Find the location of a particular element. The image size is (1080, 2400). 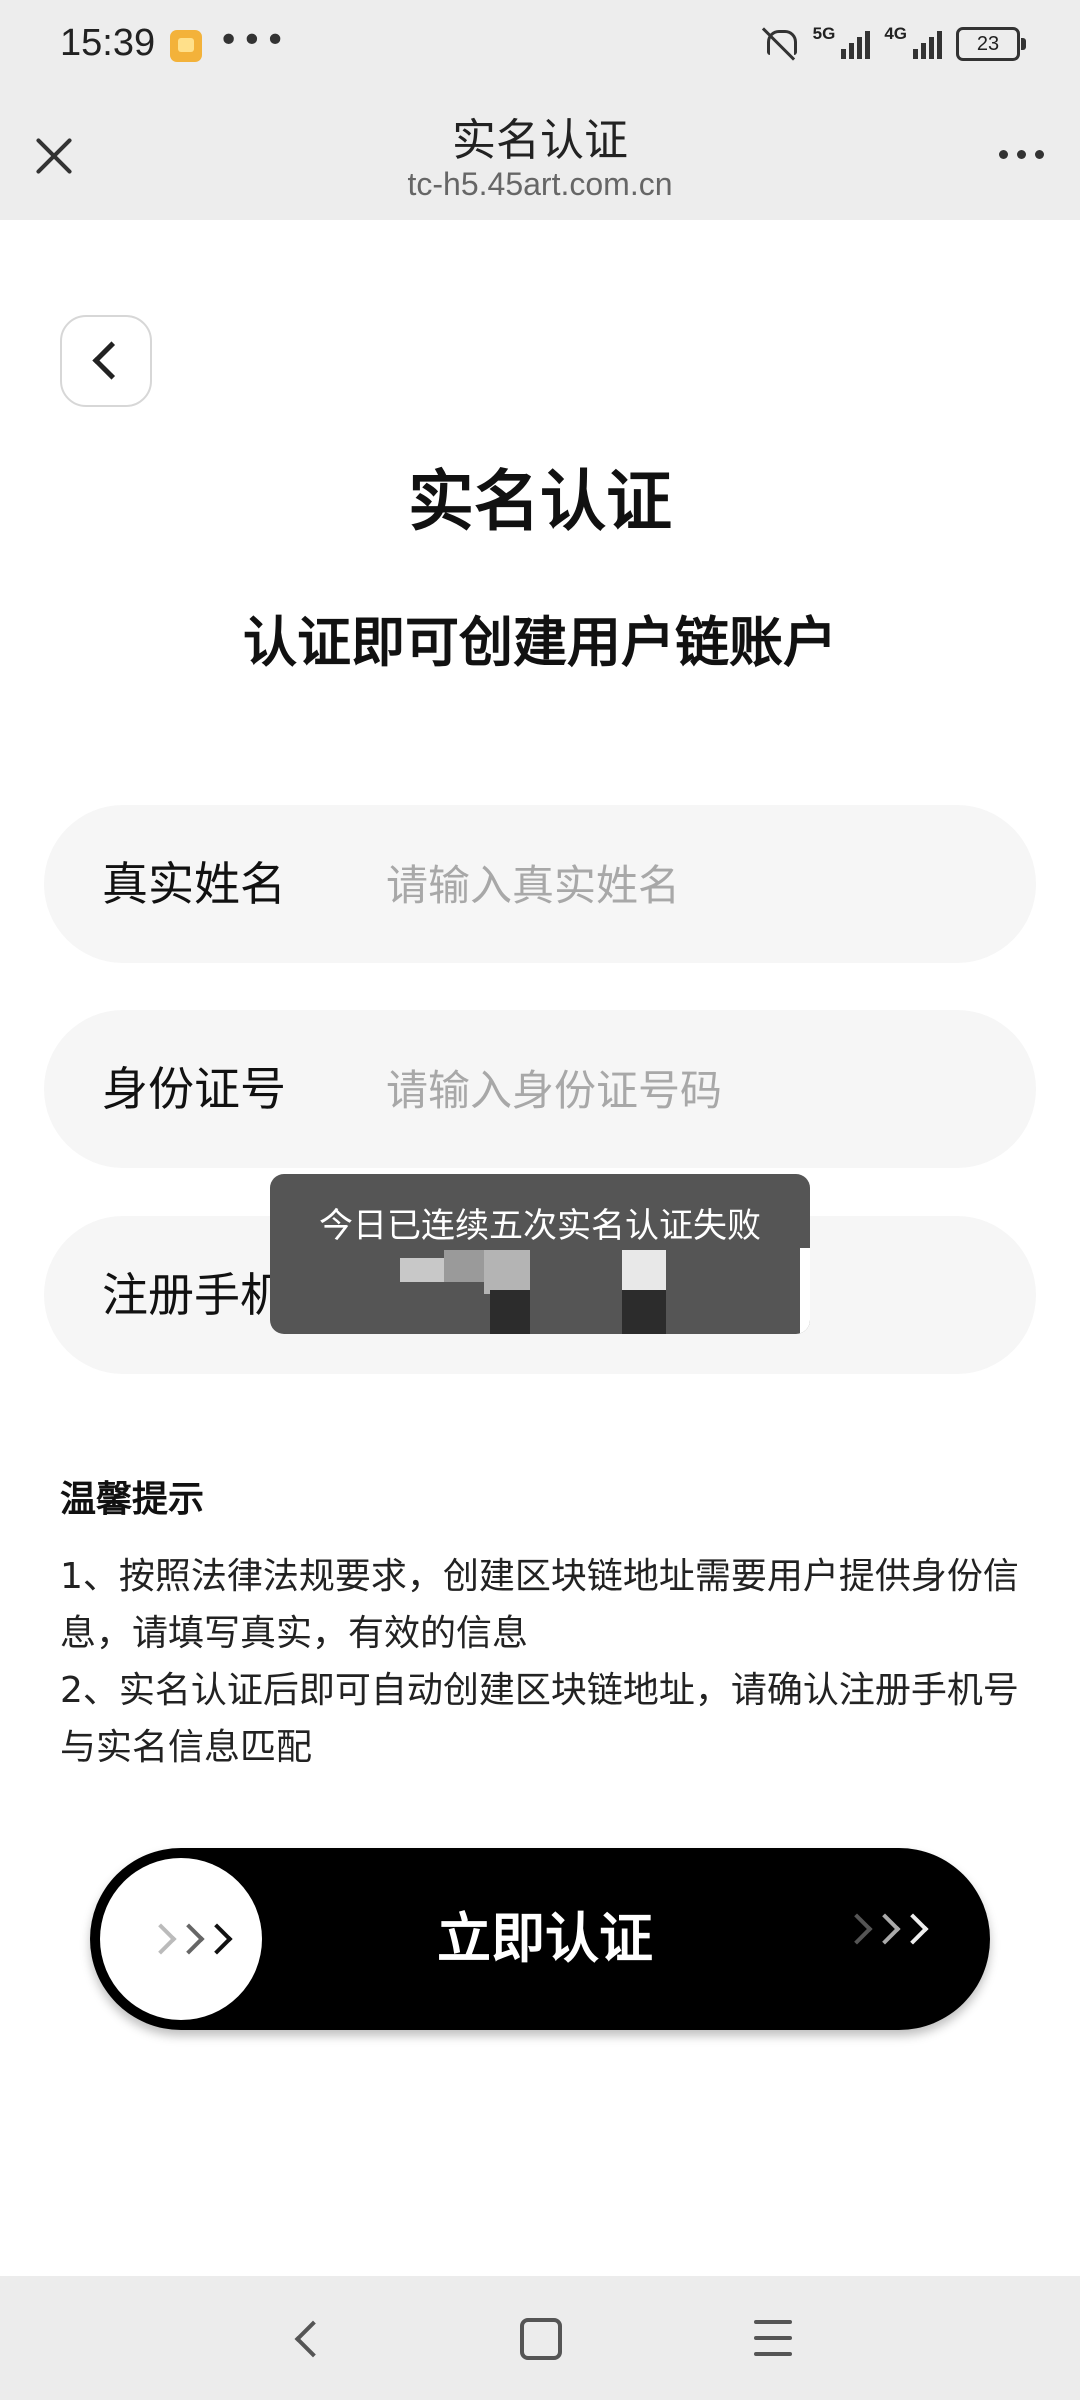

notification-app-icon is located at coordinates (186, 46).